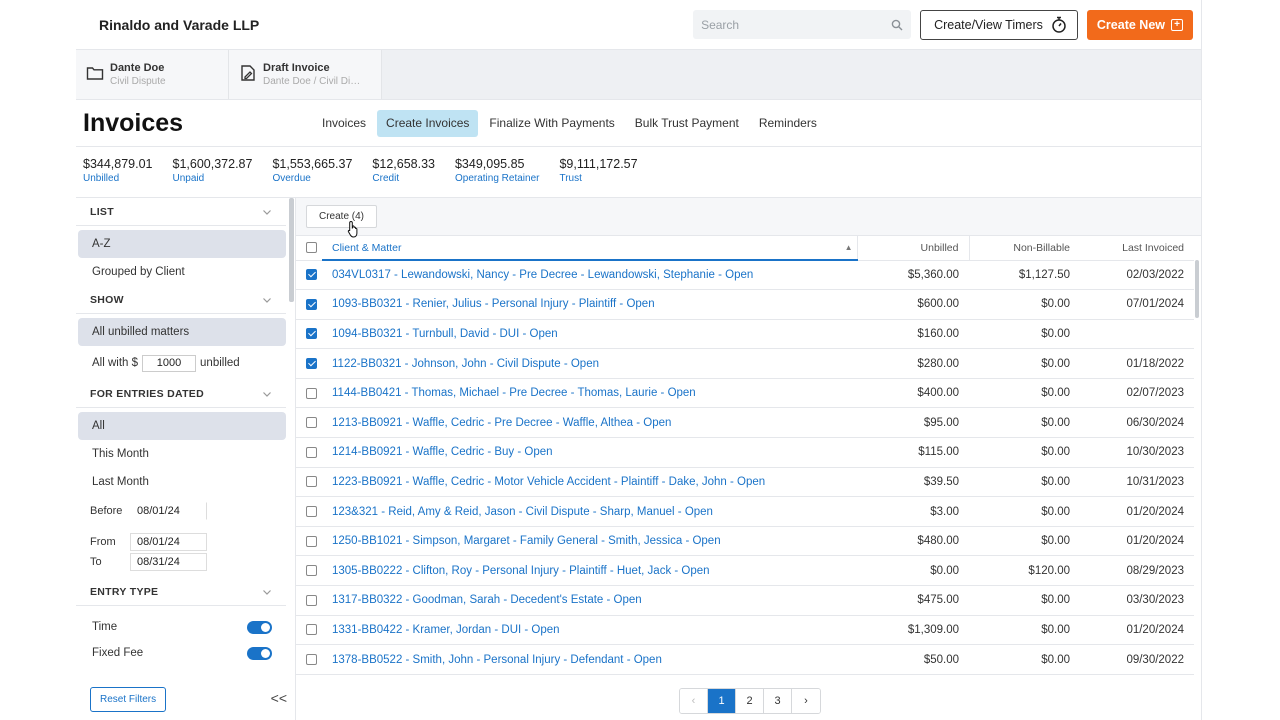 The image size is (1280, 720). I want to click on next-page-button: ›, so click(806, 701).